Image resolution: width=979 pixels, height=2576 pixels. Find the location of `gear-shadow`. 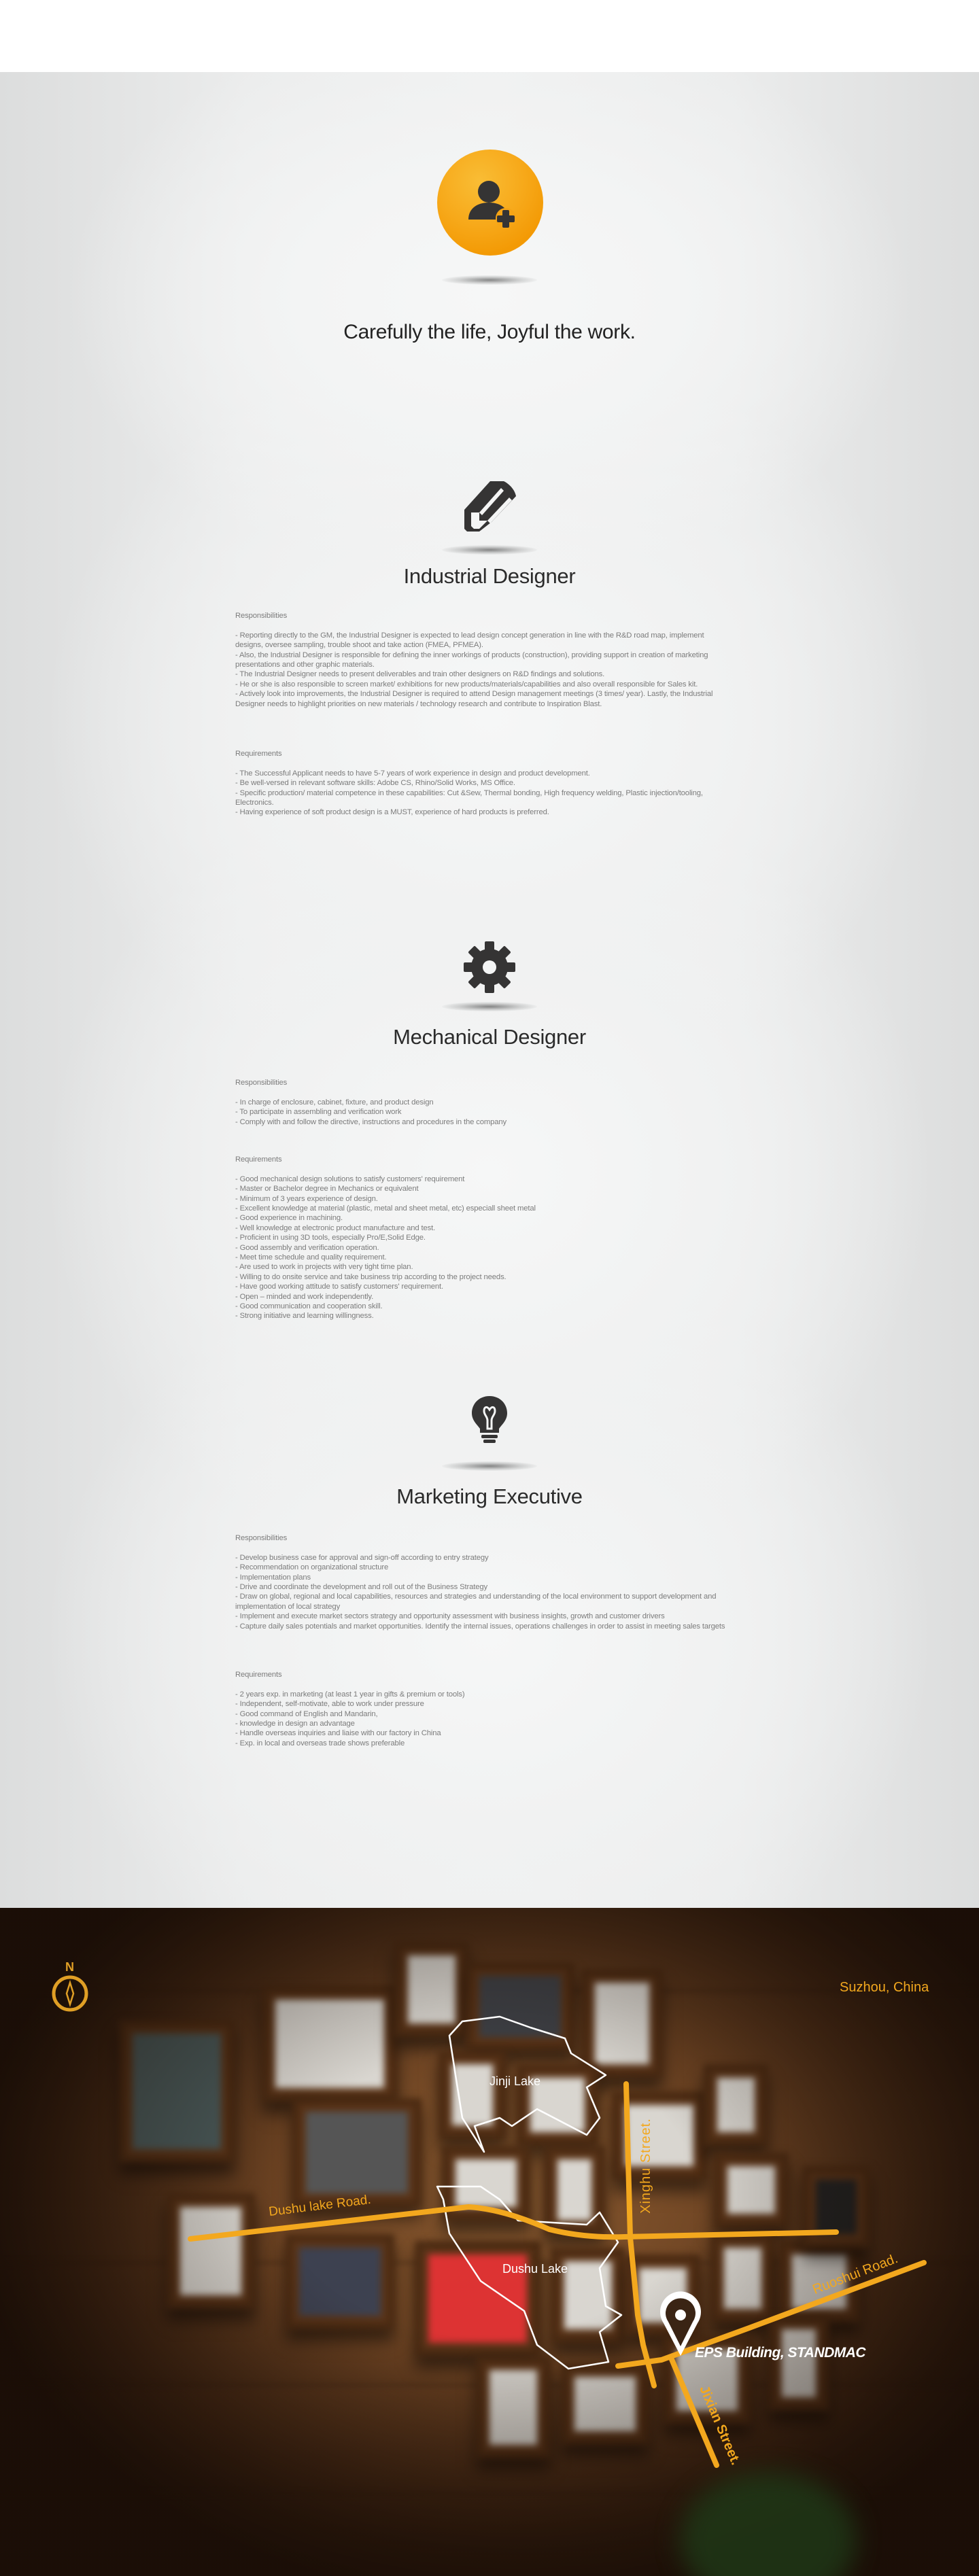

gear-shadow is located at coordinates (489, 1006).